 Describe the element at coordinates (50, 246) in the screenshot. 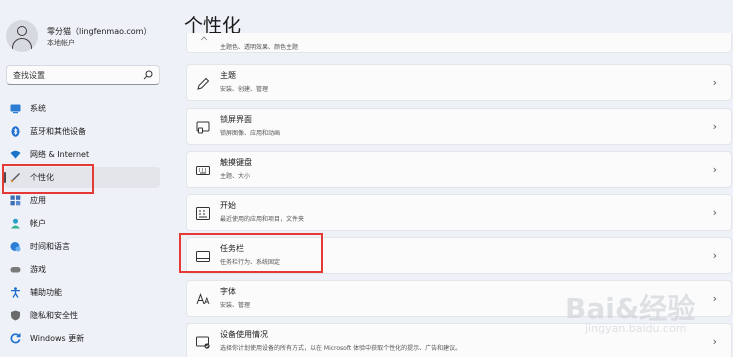

I see `sidebar-item-label: 时间和语言` at that location.